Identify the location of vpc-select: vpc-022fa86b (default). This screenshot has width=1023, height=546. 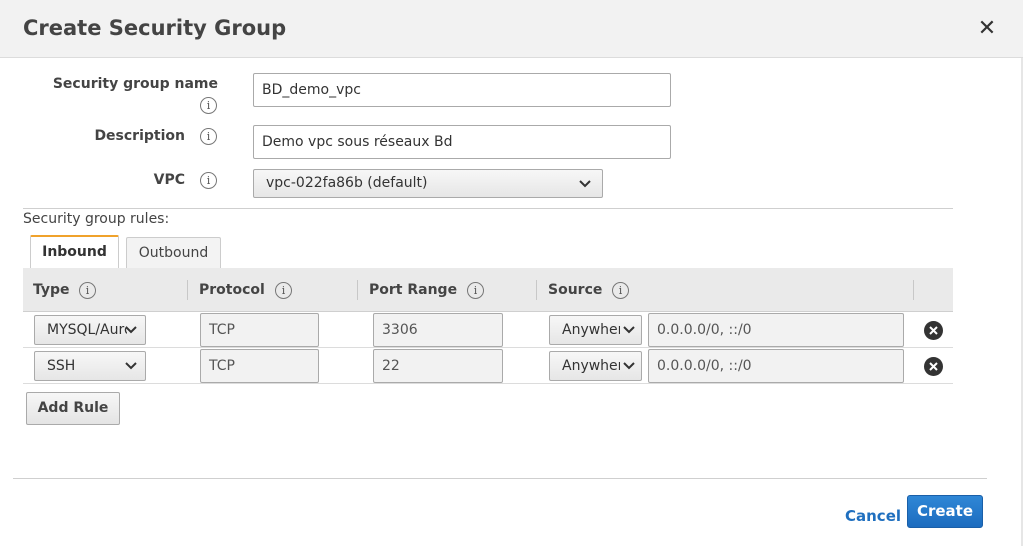
(428, 183).